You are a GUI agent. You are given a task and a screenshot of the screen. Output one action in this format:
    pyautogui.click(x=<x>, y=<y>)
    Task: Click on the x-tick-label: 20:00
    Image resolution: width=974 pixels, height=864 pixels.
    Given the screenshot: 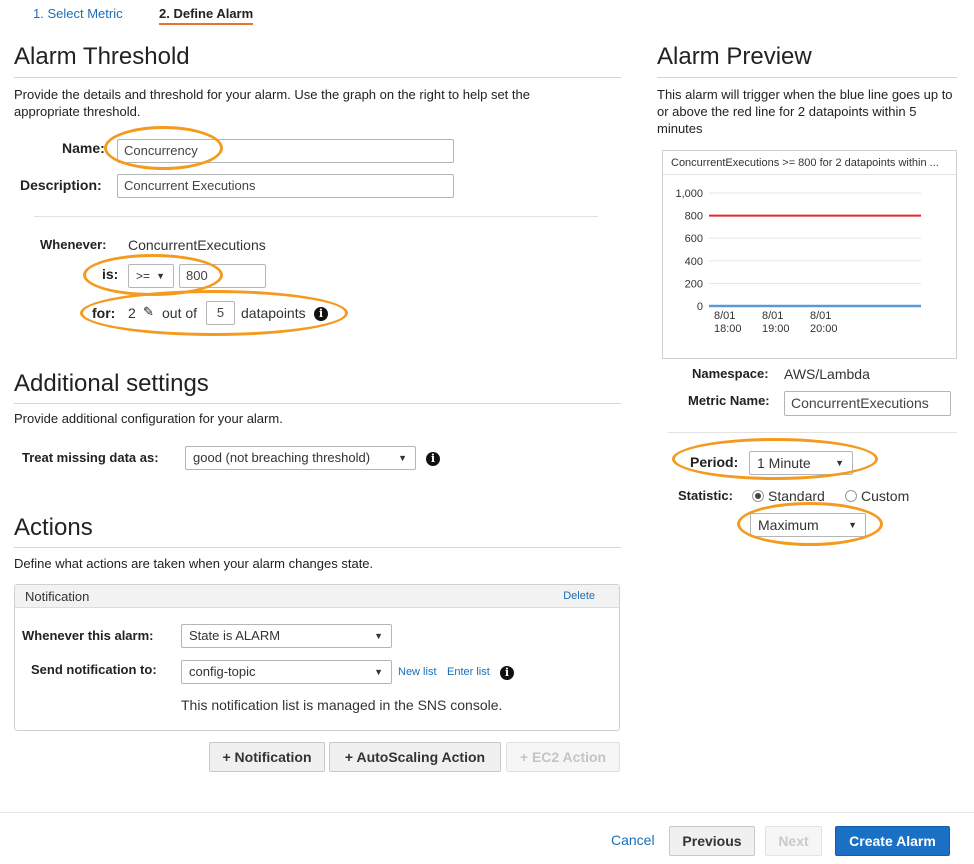 What is the action you would take?
    pyautogui.click(x=824, y=329)
    